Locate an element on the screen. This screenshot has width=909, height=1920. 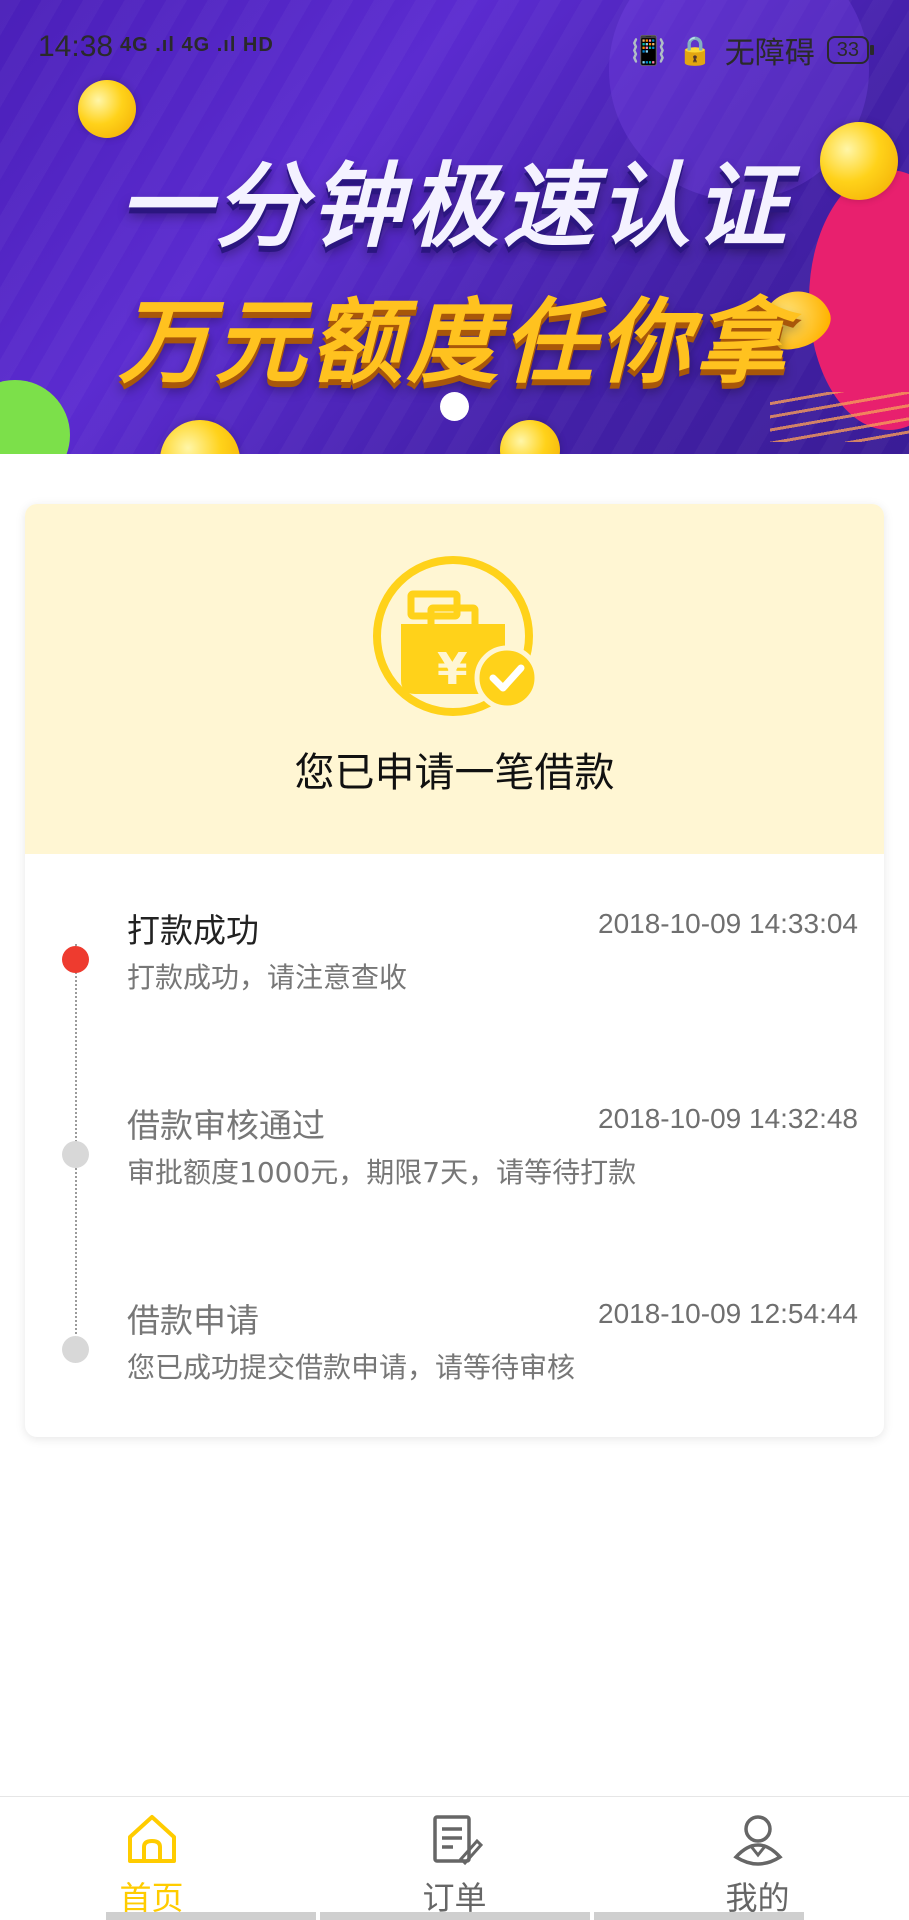
lock-rotation-icon: 🔒 is located at coordinates (695, 50).